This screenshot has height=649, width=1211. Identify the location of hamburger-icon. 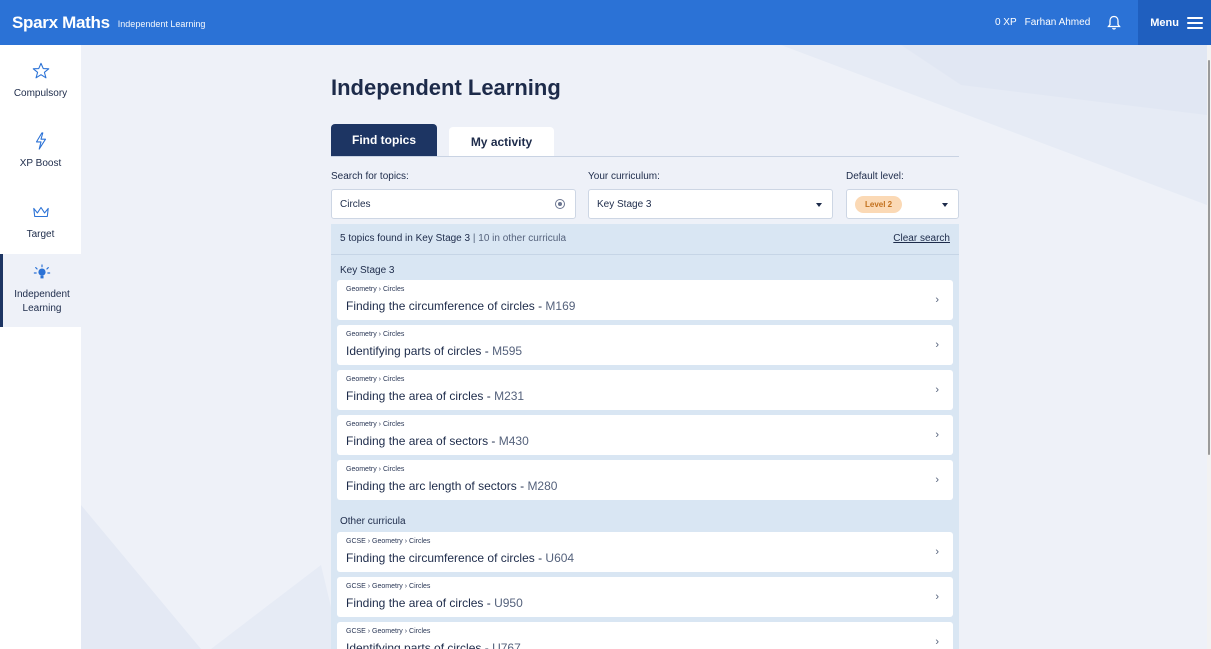
(1195, 22).